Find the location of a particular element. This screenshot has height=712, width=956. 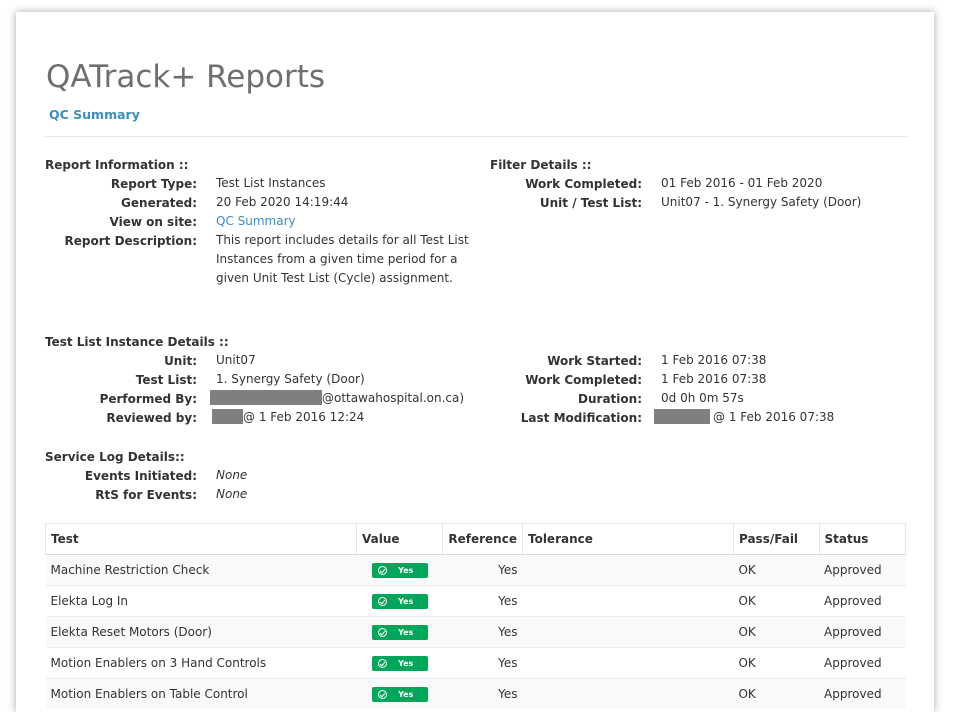

page-title: QATrack+ Reports is located at coordinates (186, 77).